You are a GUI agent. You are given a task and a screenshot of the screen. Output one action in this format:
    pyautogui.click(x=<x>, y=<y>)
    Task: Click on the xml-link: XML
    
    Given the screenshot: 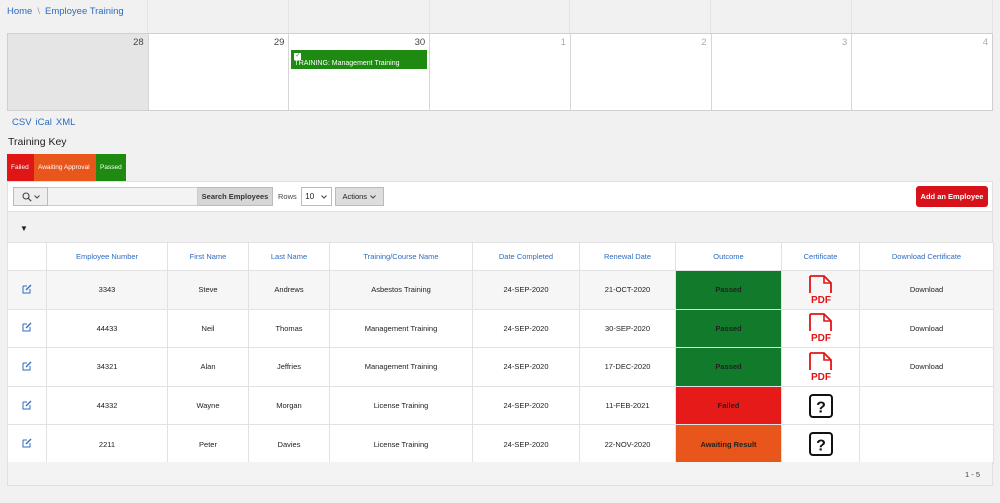 What is the action you would take?
    pyautogui.click(x=66, y=122)
    